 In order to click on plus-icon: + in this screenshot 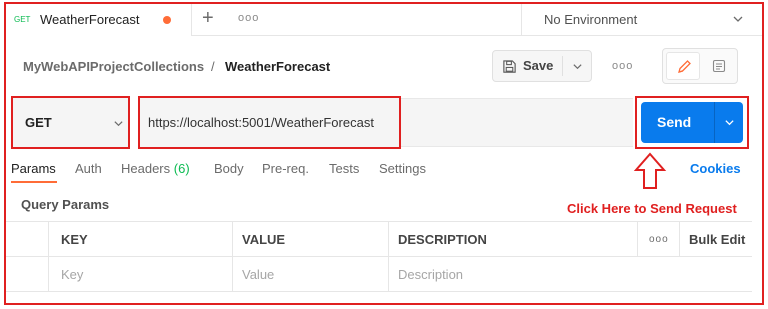, I will do `click(208, 18)`.